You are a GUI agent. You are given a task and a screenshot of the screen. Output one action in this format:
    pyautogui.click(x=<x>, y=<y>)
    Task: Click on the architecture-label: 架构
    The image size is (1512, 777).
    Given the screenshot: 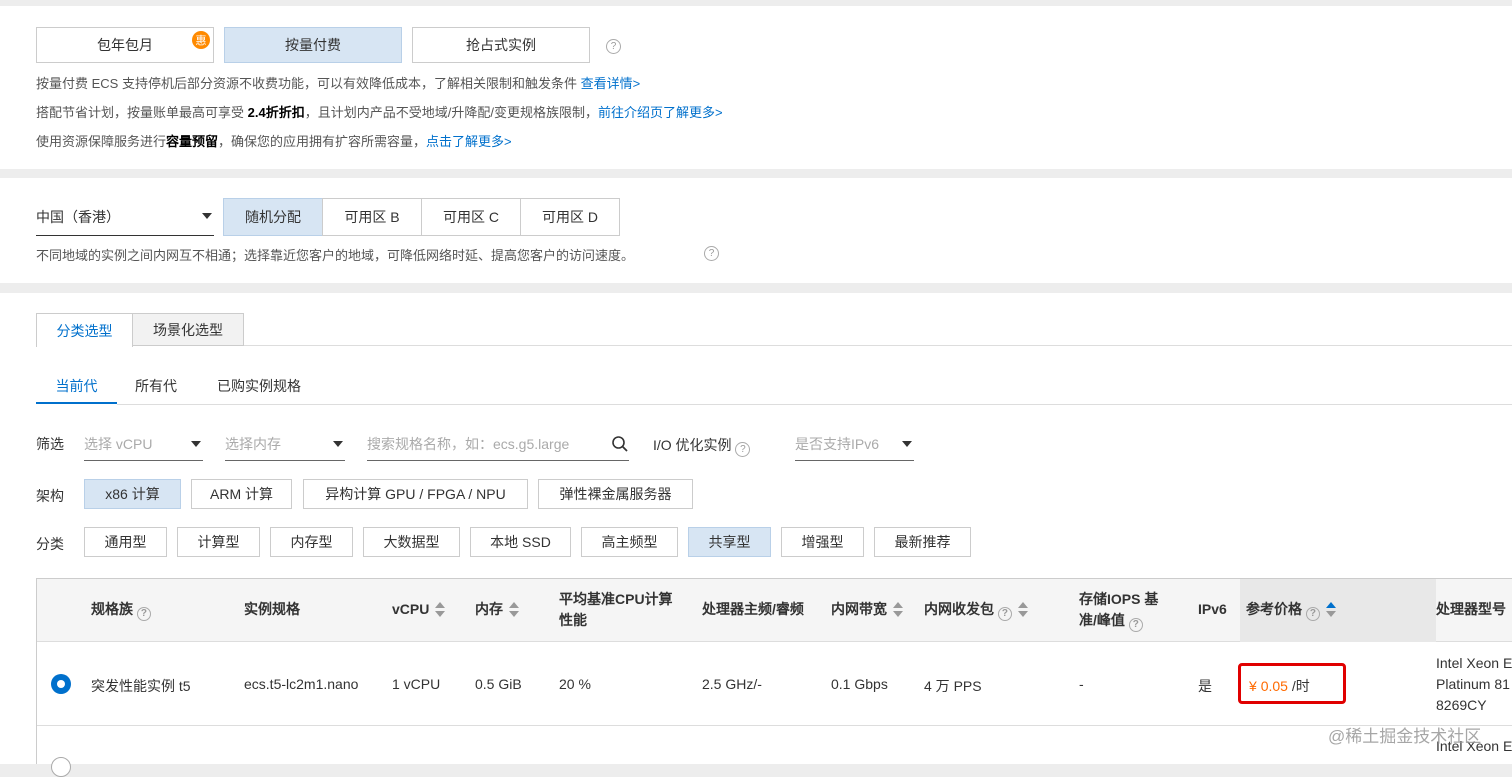 What is the action you would take?
    pyautogui.click(x=50, y=496)
    